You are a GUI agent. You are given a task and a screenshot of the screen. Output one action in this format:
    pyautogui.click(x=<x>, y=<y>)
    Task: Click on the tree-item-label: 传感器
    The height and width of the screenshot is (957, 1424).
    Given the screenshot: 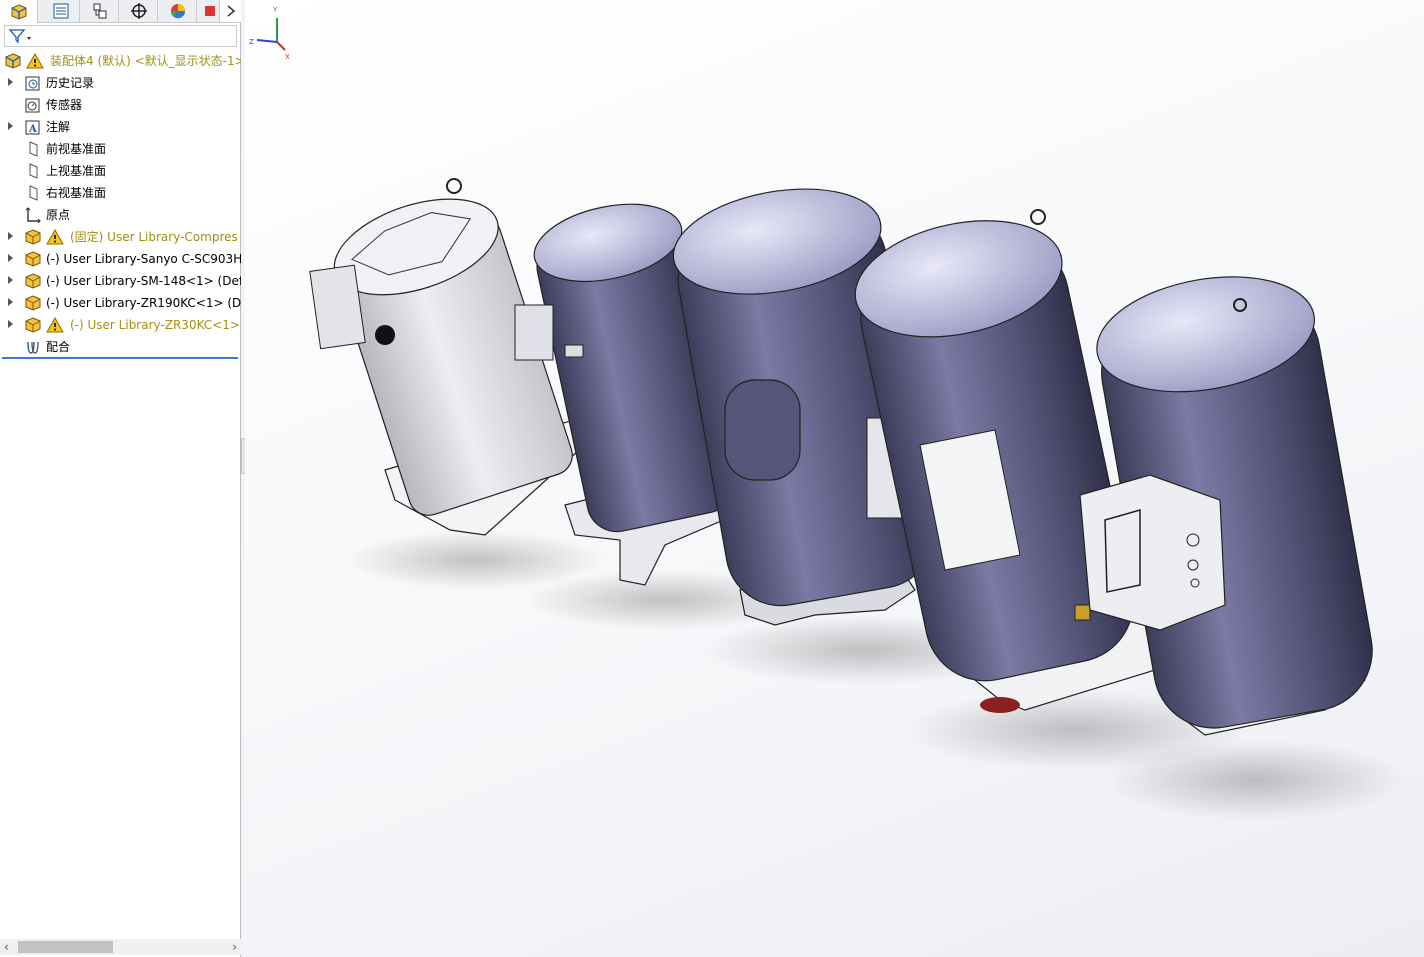 What is the action you would take?
    pyautogui.click(x=64, y=105)
    